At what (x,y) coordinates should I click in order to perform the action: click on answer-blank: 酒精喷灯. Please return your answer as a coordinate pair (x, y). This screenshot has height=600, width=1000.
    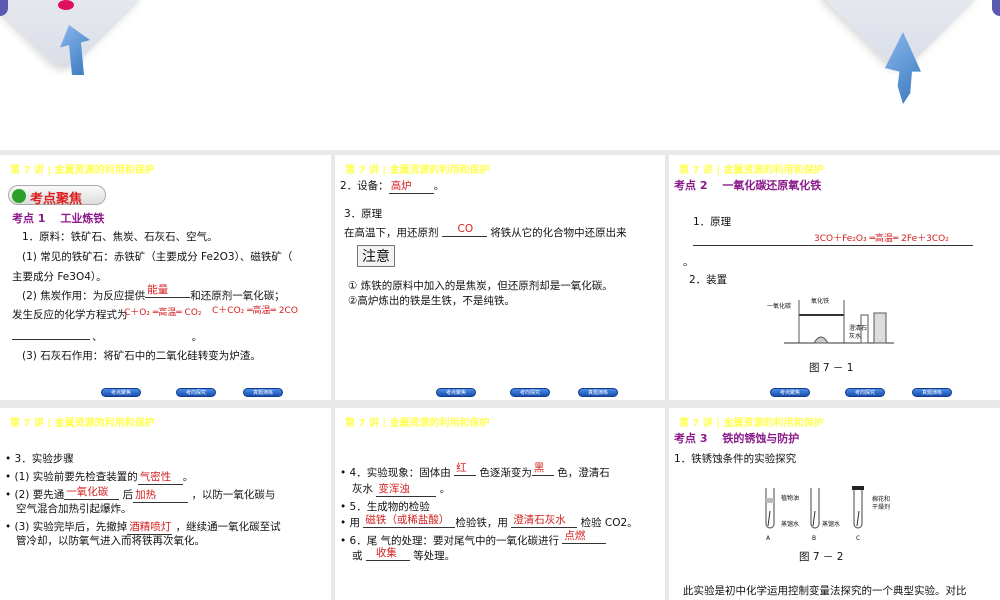
    Looking at the image, I should click on (150, 528).